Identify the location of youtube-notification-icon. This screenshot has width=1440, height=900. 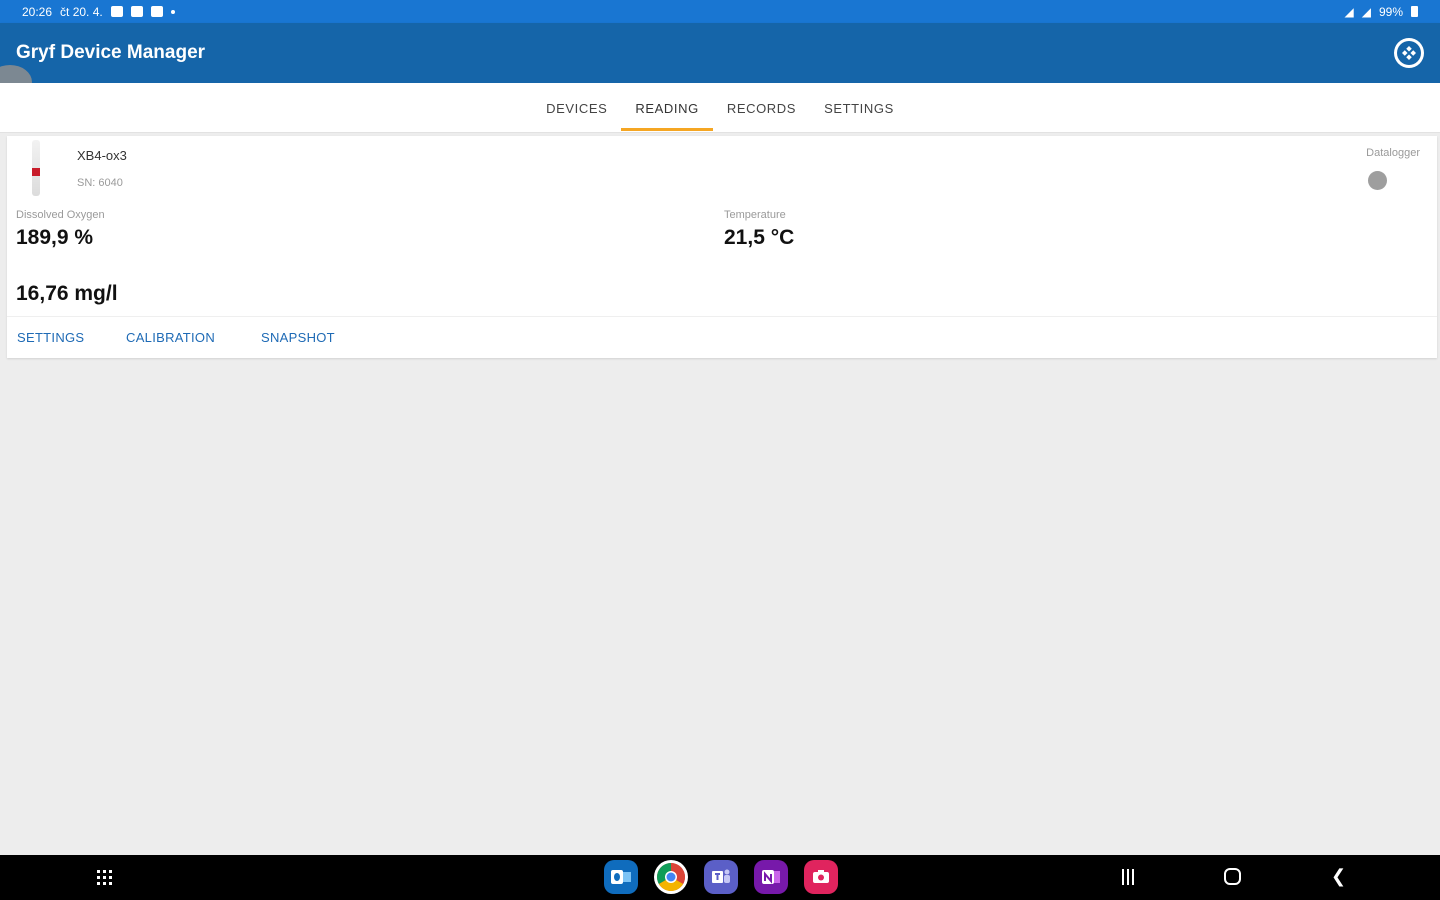
(136, 11).